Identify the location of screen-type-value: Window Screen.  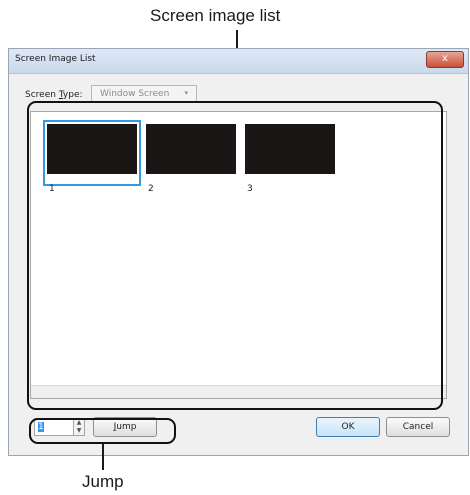
(135, 94).